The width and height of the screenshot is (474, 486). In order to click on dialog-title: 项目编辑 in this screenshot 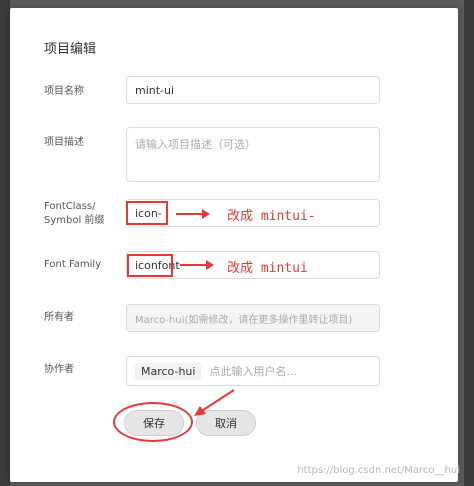, I will do `click(70, 49)`.